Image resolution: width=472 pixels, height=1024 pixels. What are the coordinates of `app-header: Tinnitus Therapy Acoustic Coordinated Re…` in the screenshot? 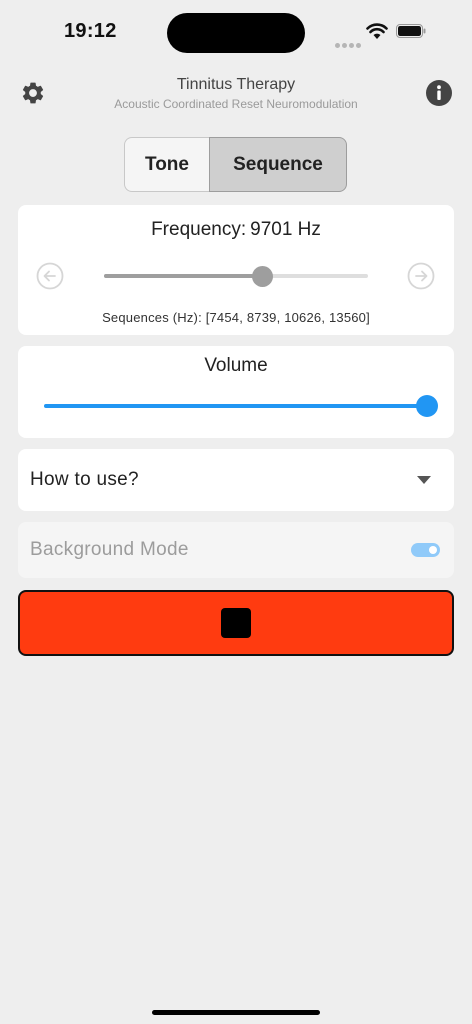 It's located at (236, 95).